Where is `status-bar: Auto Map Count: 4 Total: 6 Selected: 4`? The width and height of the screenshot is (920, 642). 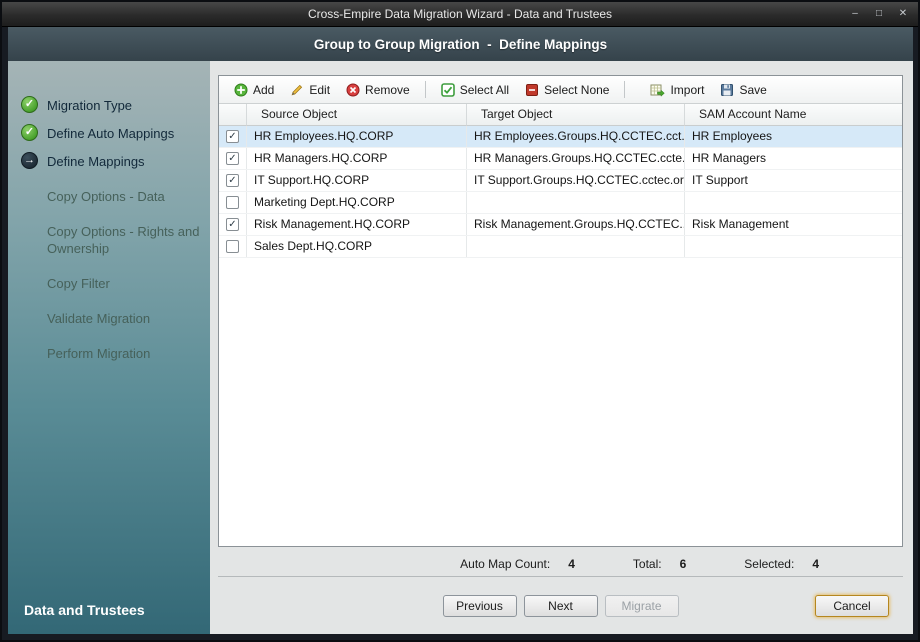
status-bar: Auto Map Count: 4 Total: 6 Selected: 4 is located at coordinates (560, 564).